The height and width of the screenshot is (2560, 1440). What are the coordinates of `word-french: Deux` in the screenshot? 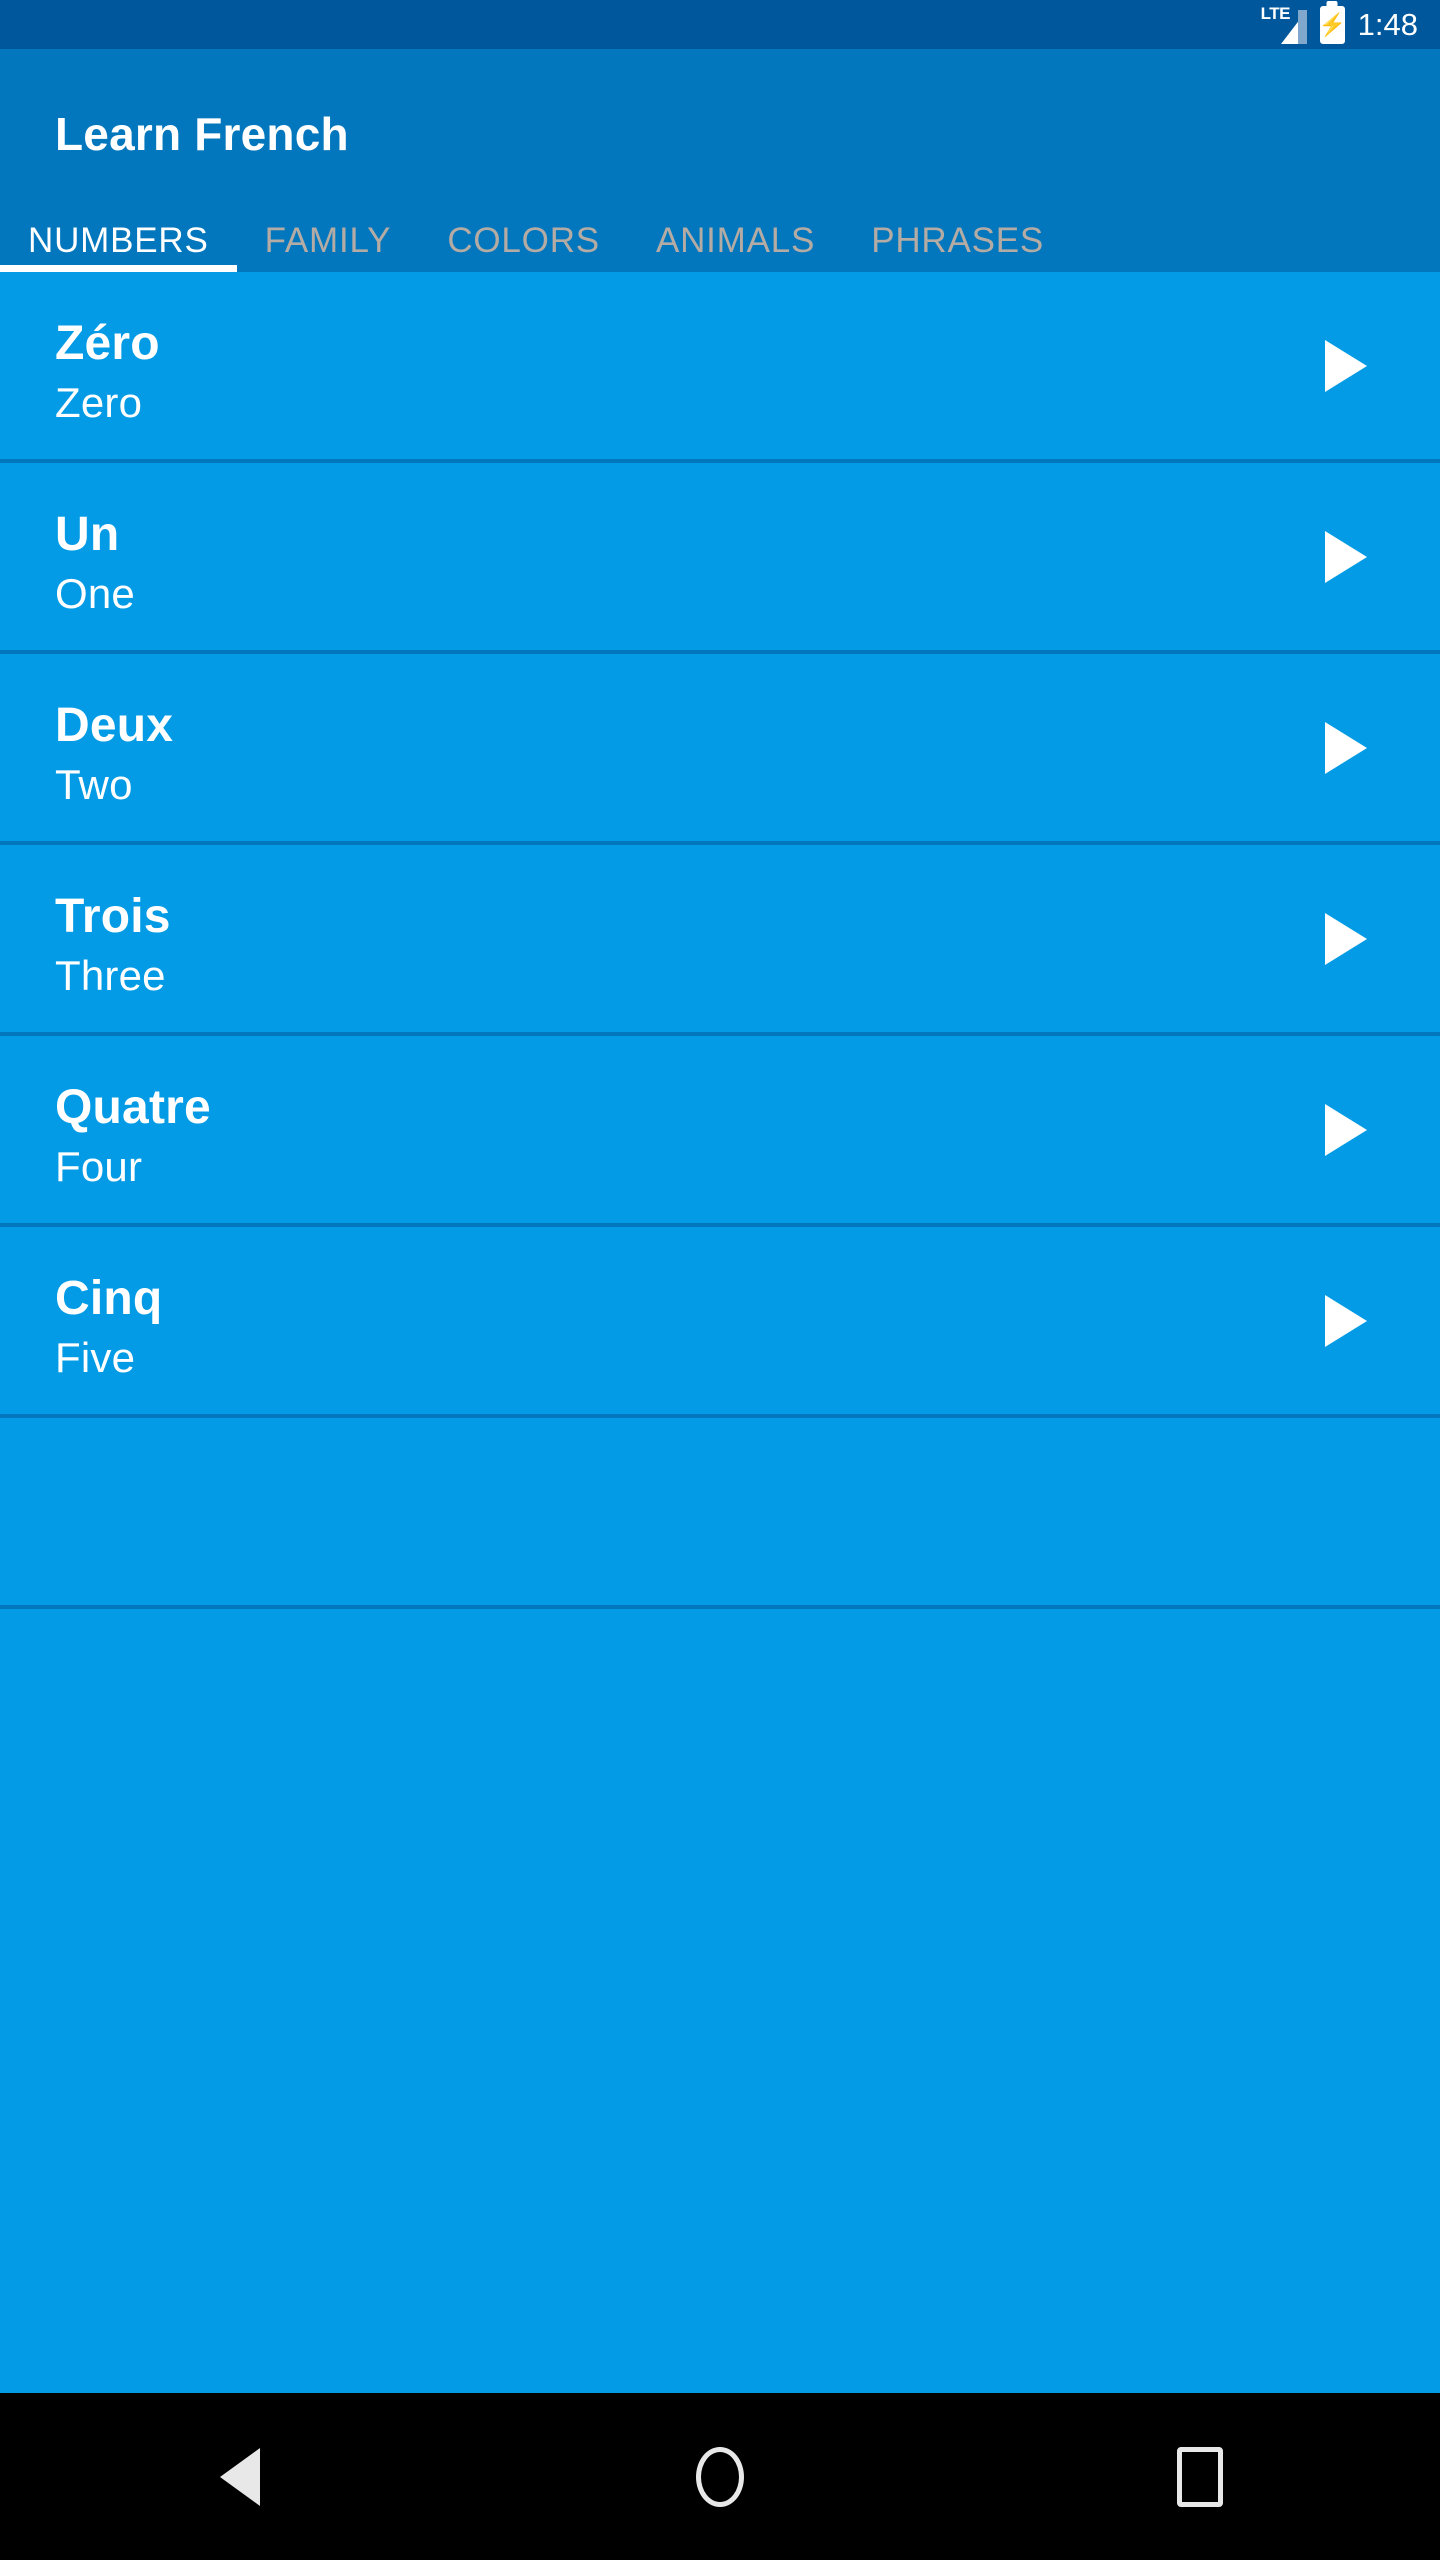 It's located at (114, 725).